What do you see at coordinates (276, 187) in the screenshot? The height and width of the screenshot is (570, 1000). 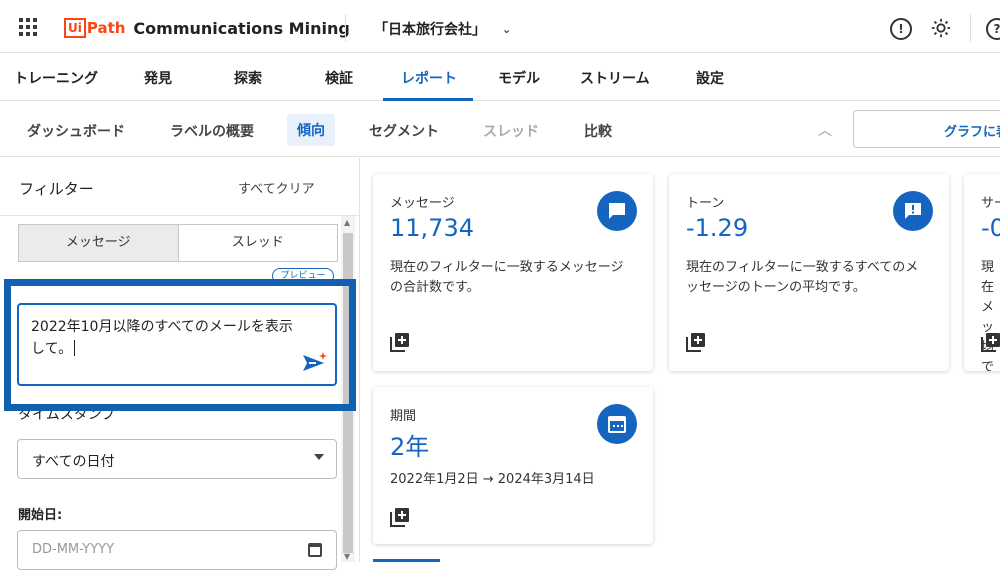 I see `clear-all-button: すべてクリア` at bounding box center [276, 187].